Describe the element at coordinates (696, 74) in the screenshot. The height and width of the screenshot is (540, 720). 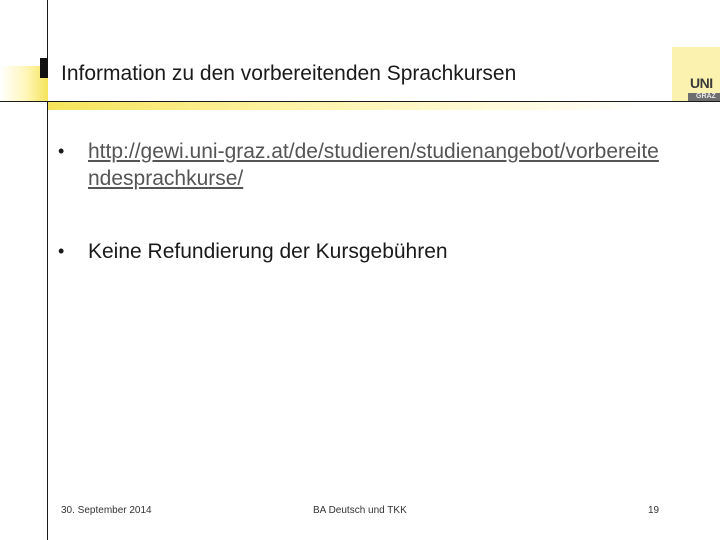
I see `university-logo: UNI GRAZ` at that location.